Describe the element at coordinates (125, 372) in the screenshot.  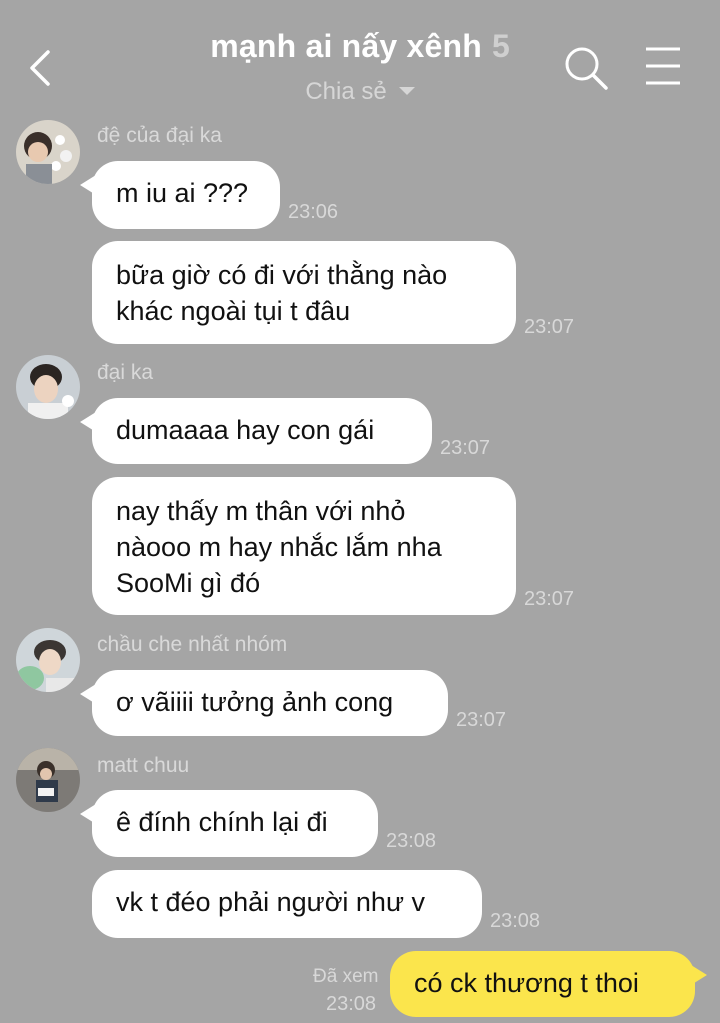
I see `sender-name: đại ka` at that location.